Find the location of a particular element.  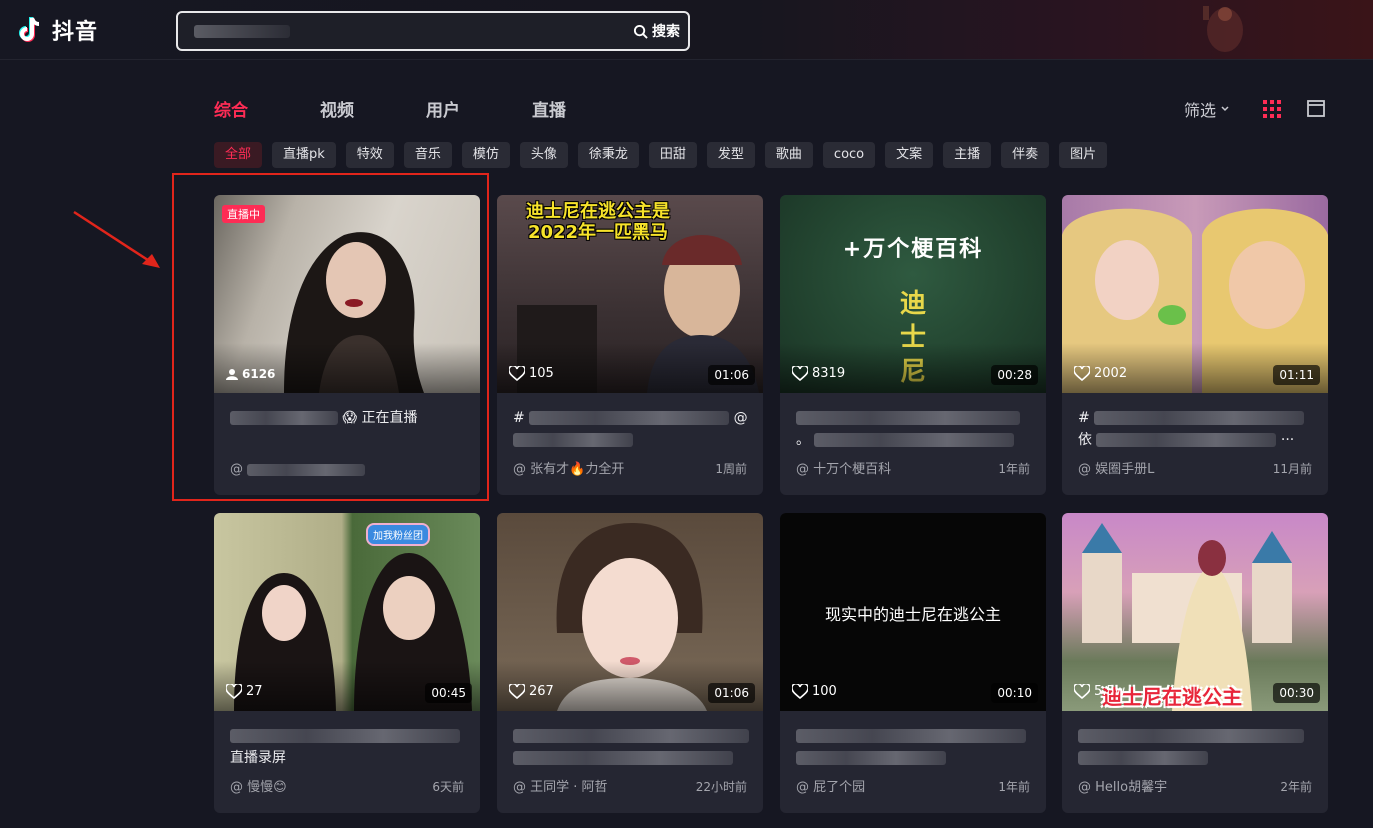

card-thumbnail: 267 01:06 is located at coordinates (630, 612).